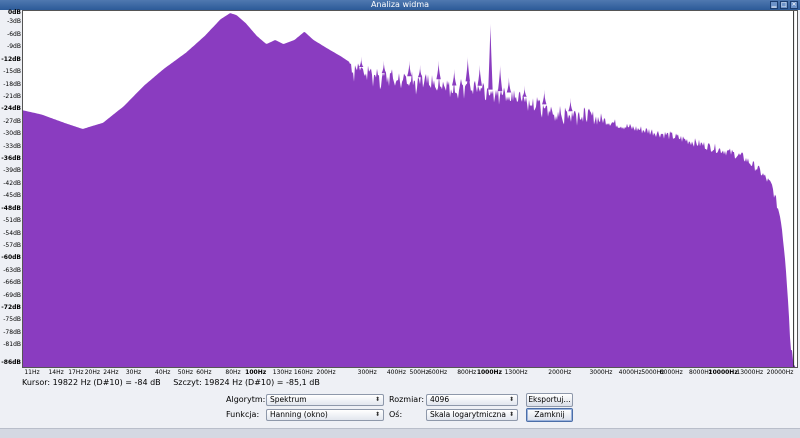 This screenshot has width=800, height=438. I want to click on y-tick-label: -3dB, so click(14, 22).